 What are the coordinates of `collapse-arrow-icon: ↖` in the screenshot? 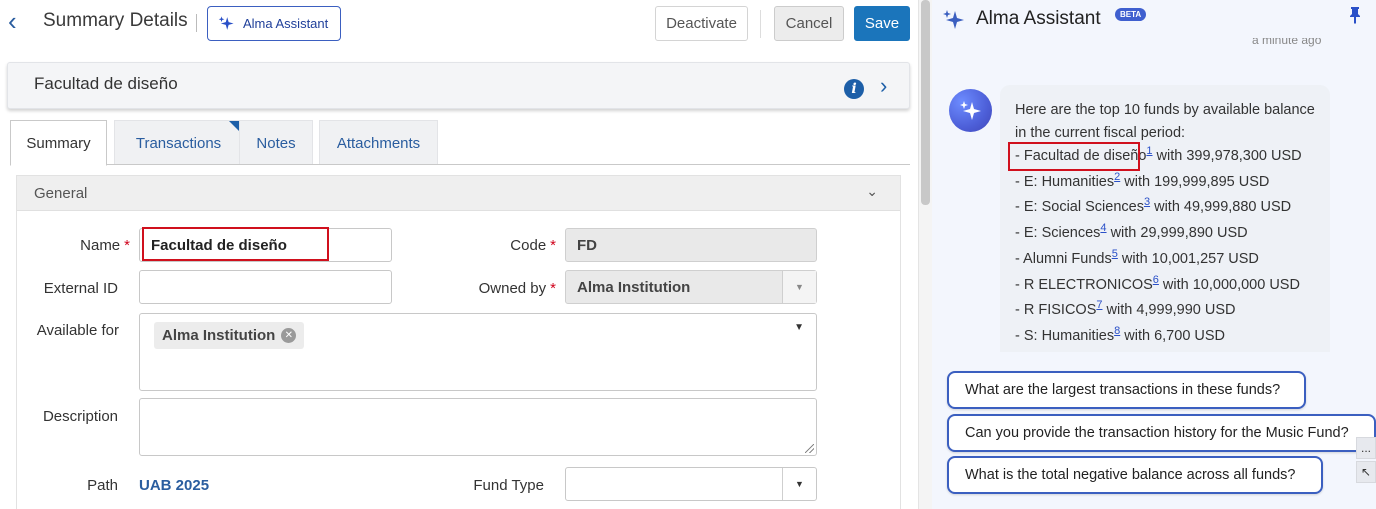 It's located at (1366, 472).